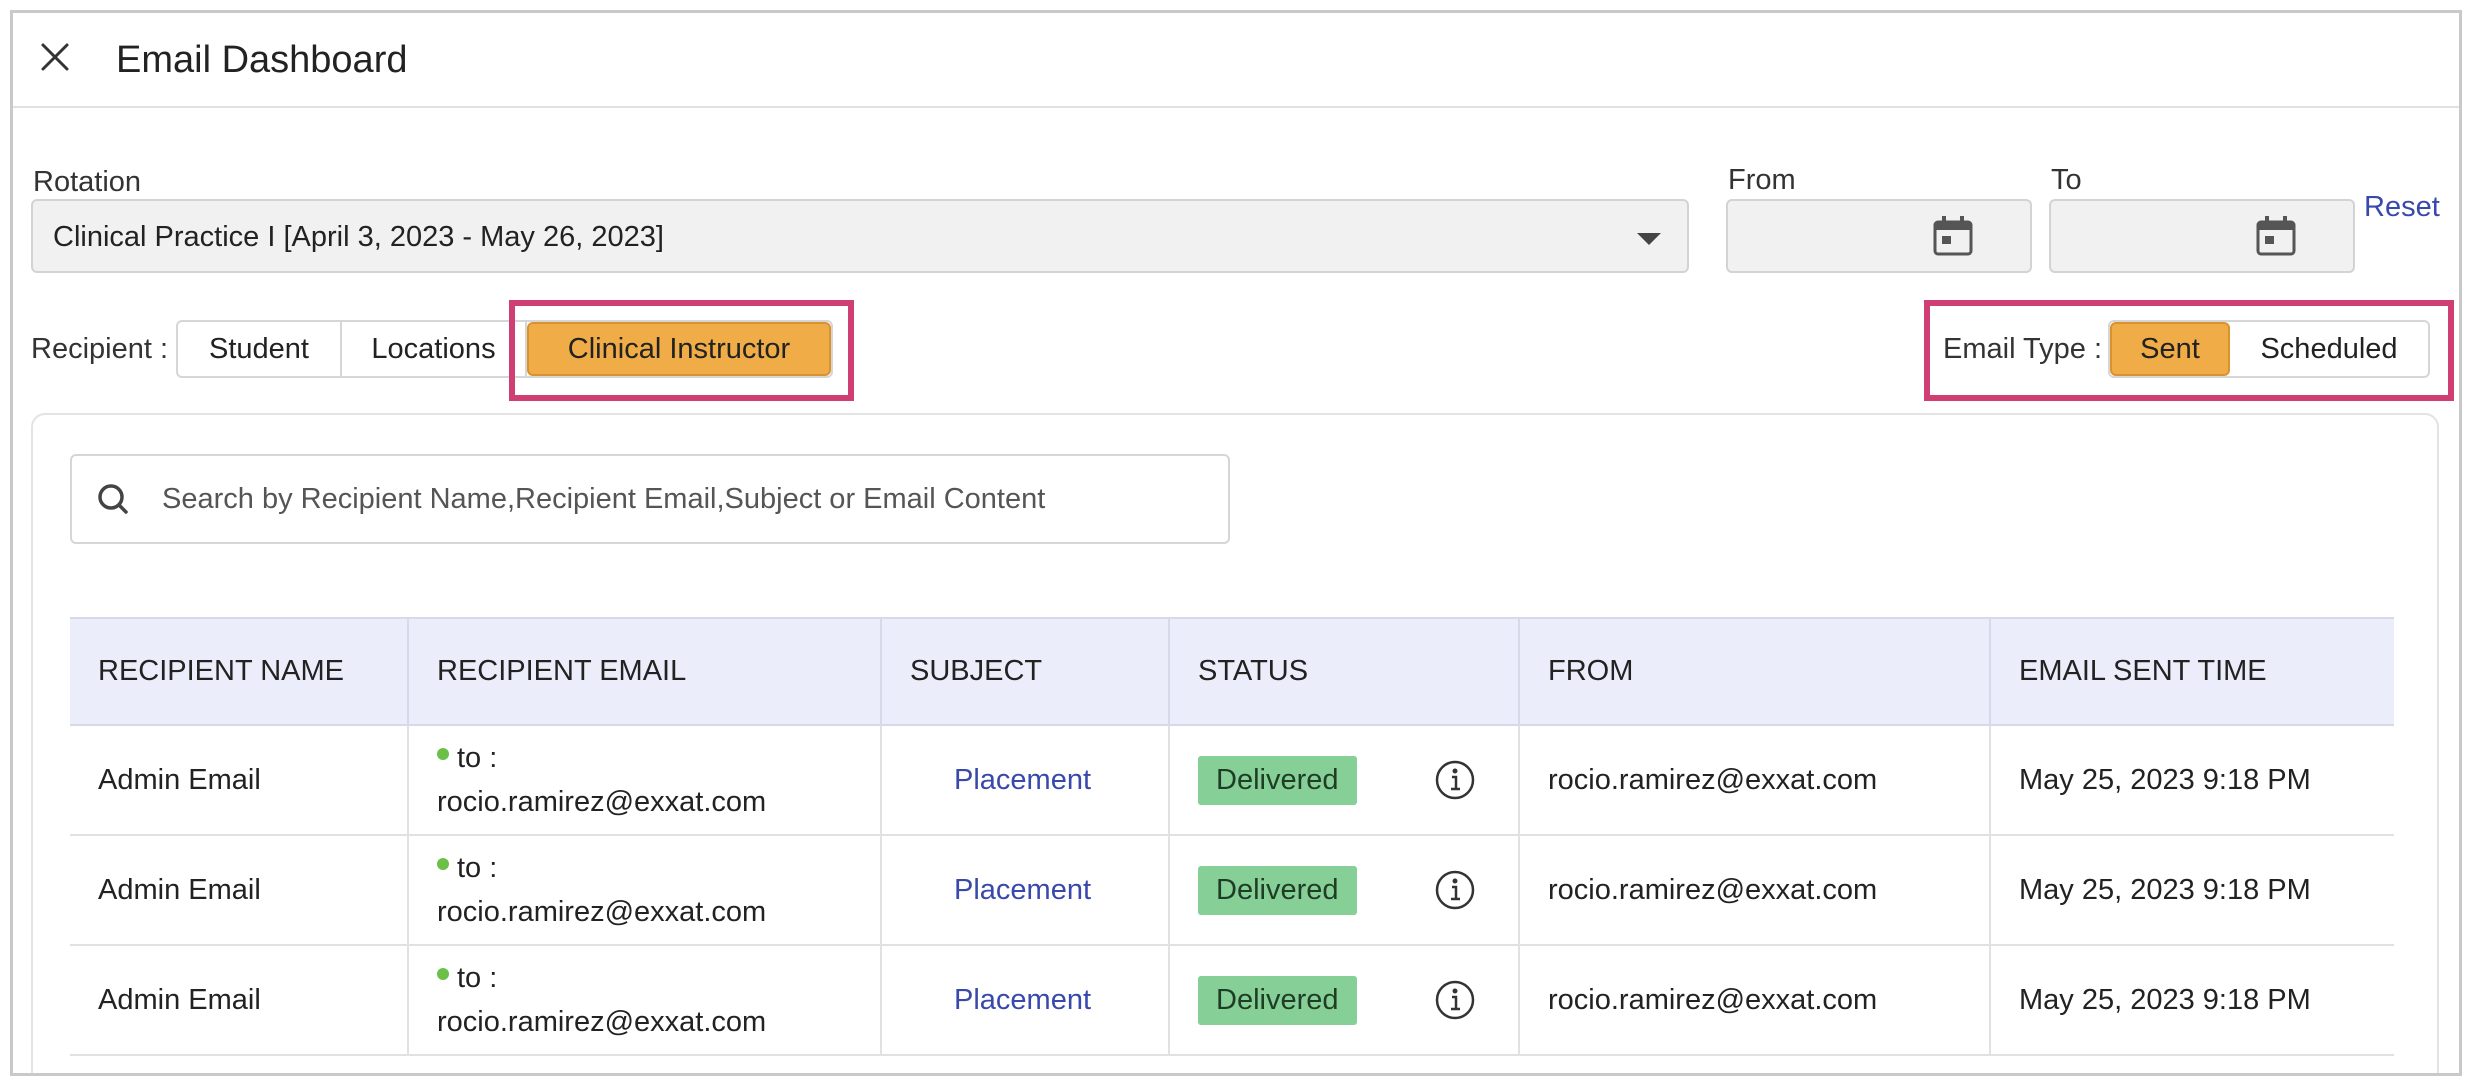 The image size is (2474, 1082). Describe the element at coordinates (434, 349) in the screenshot. I see `recipient-option-locations: Locations` at that location.